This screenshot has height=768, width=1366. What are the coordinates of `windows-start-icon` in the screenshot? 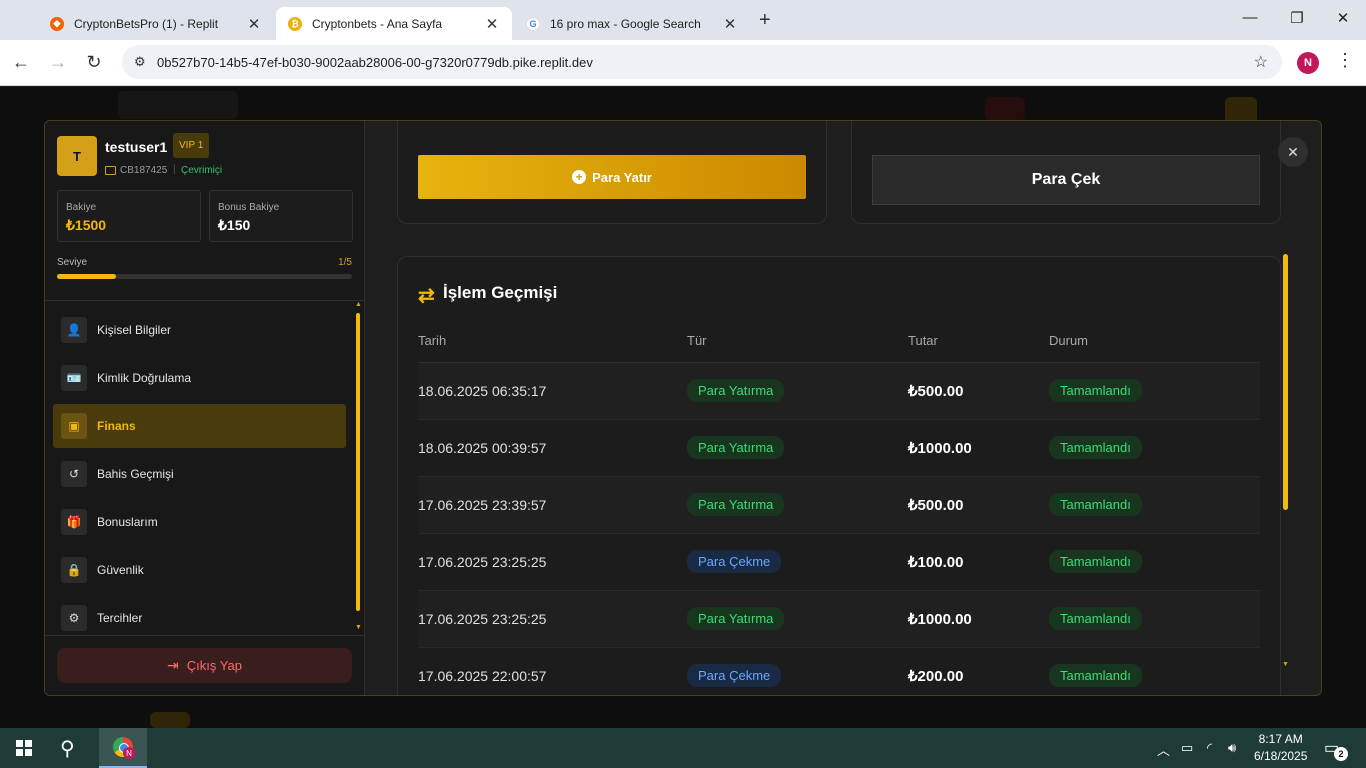 It's located at (24, 748).